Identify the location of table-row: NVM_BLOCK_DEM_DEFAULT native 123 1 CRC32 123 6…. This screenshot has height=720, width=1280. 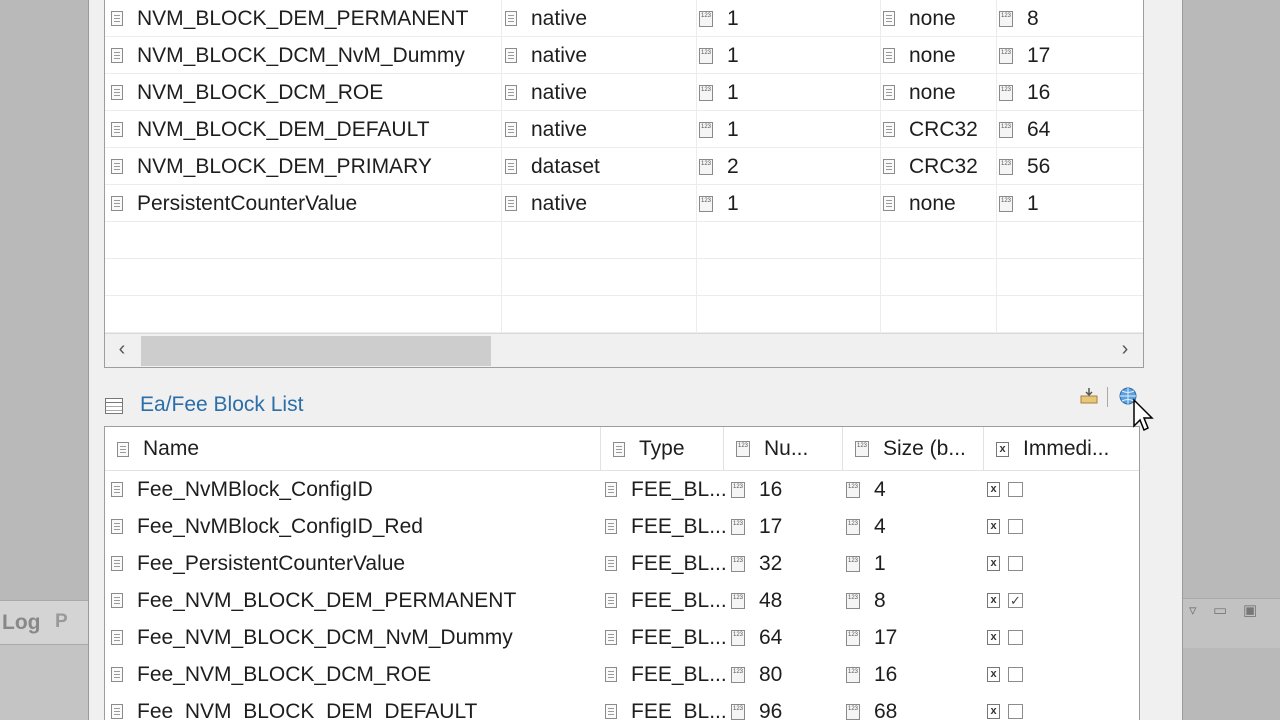
(624, 129).